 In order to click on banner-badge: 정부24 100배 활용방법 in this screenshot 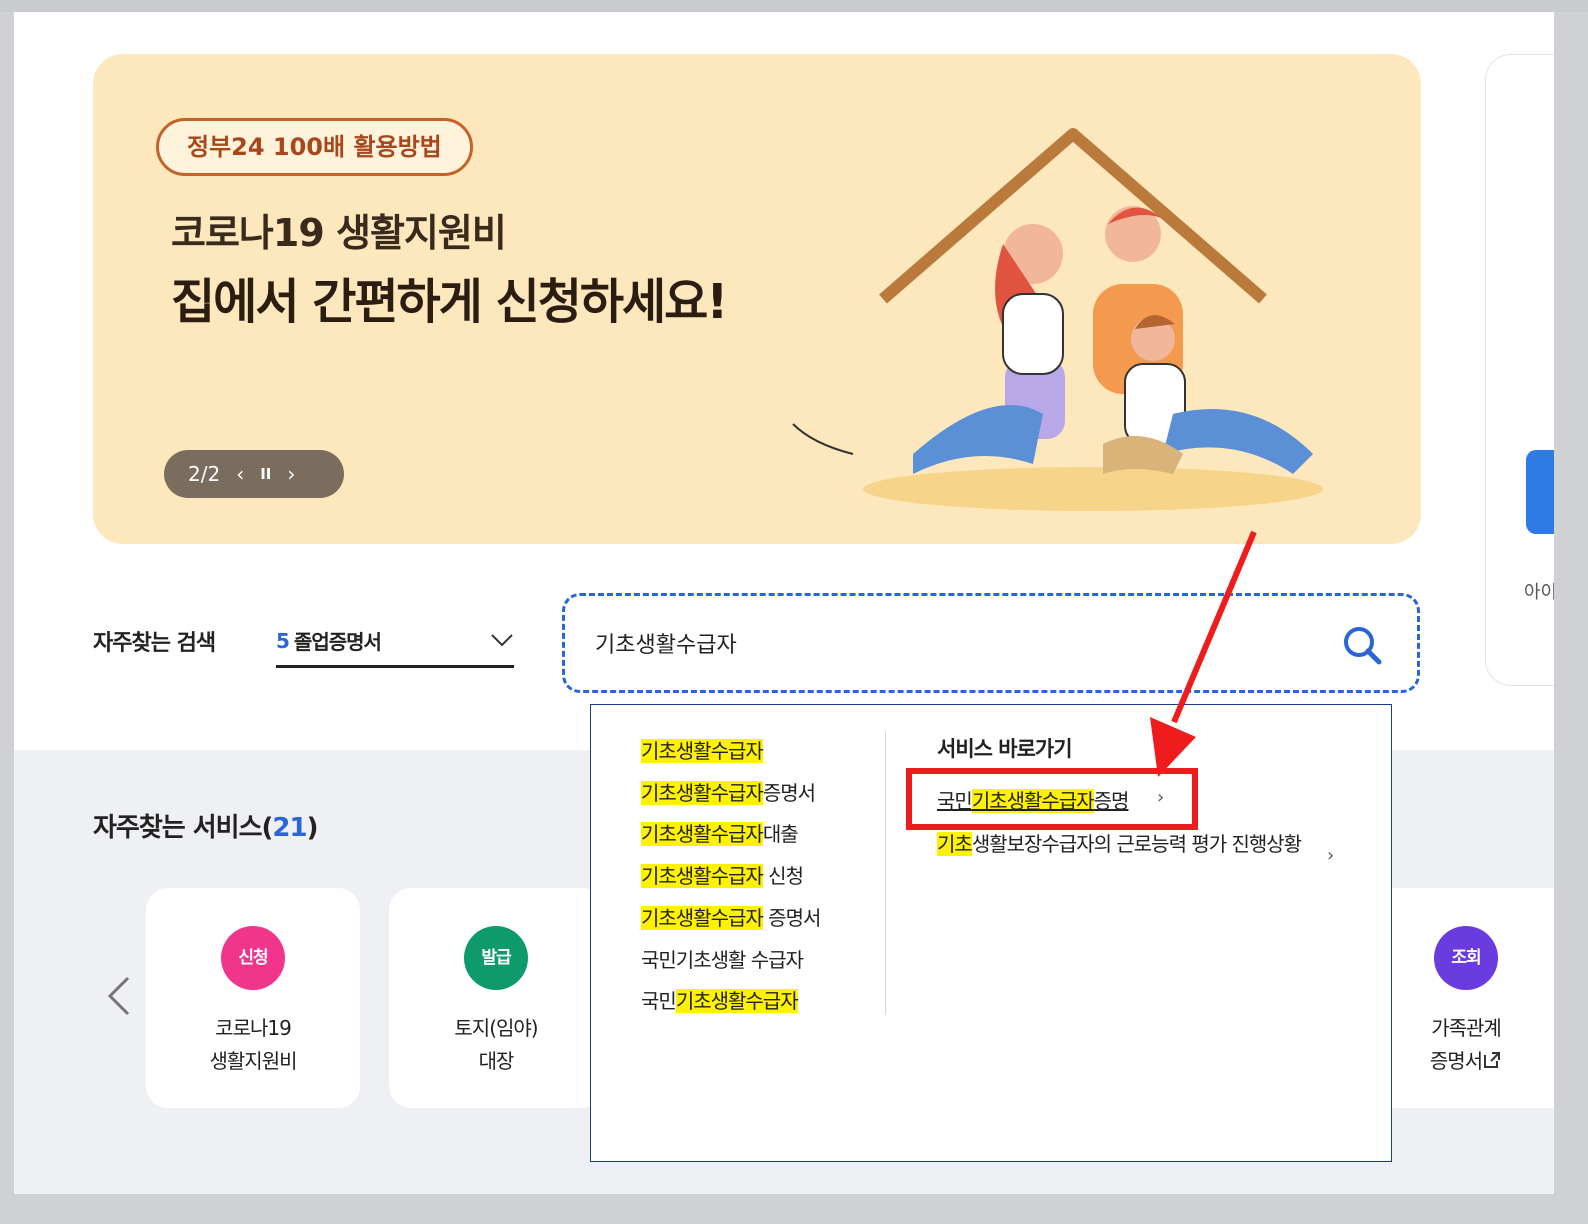, I will do `click(314, 147)`.